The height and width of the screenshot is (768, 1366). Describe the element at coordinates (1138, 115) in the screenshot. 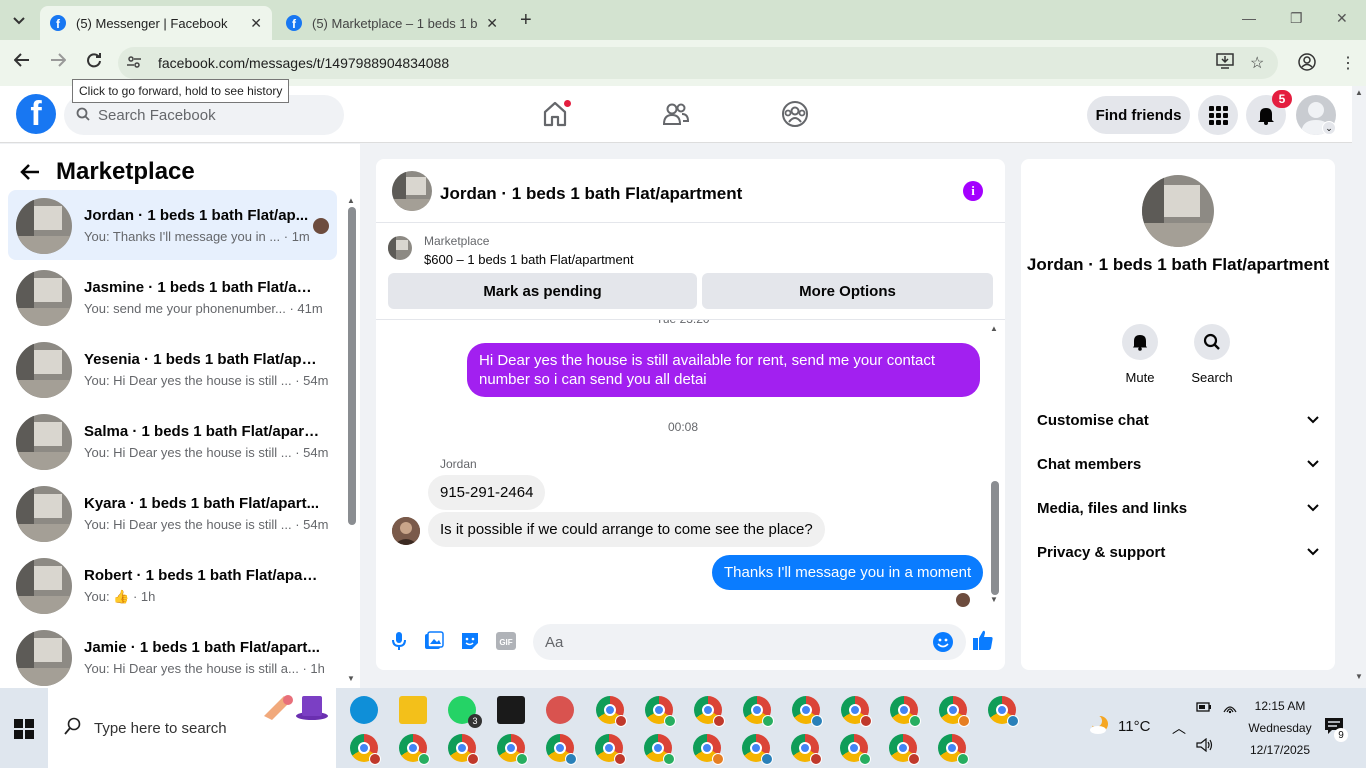

I see `find-friends-button: Find friends` at that location.